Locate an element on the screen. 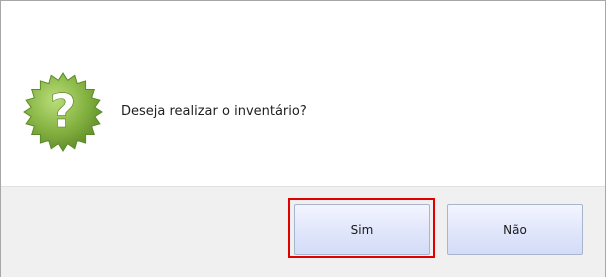 This screenshot has height=277, width=606. no-button-label: Não is located at coordinates (515, 229).